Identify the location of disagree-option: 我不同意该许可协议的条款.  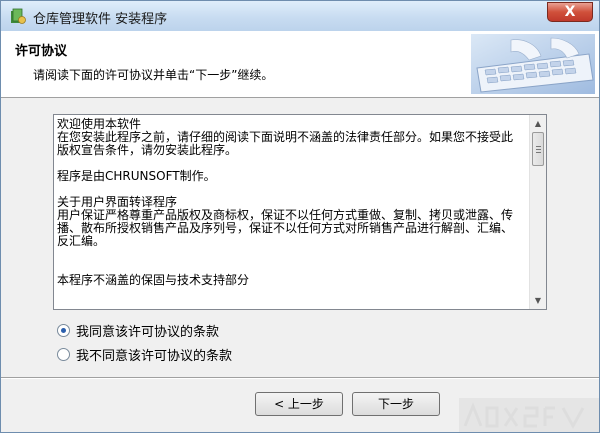
(144, 354).